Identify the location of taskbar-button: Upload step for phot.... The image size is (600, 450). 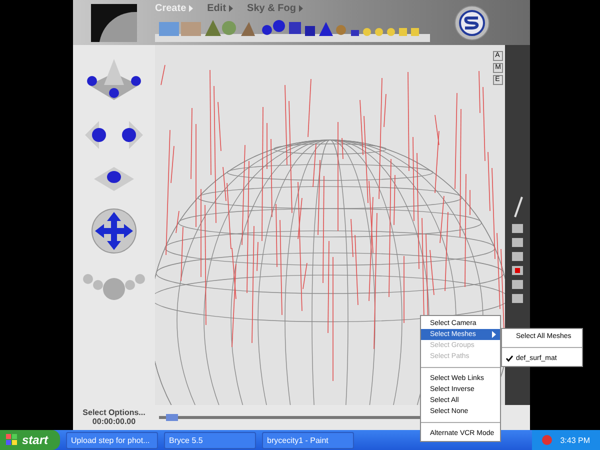
(112, 440).